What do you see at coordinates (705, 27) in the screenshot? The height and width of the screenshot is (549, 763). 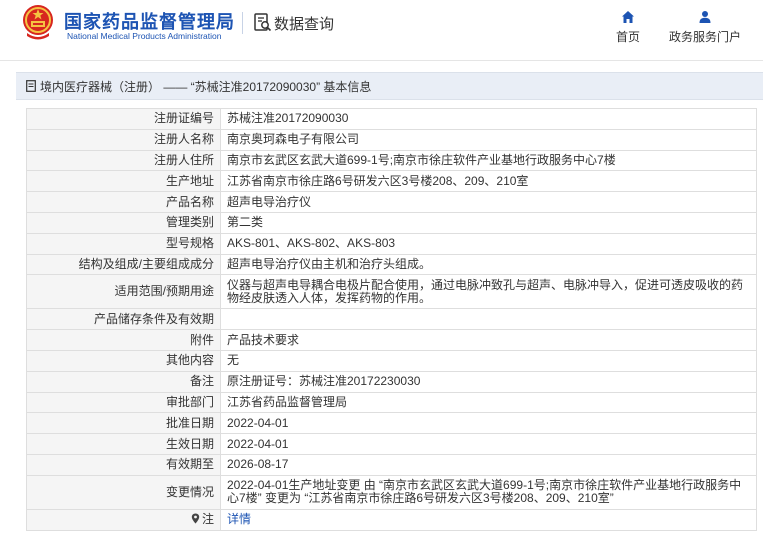 I see `nav-gov-portal: 政务服务门户` at bounding box center [705, 27].